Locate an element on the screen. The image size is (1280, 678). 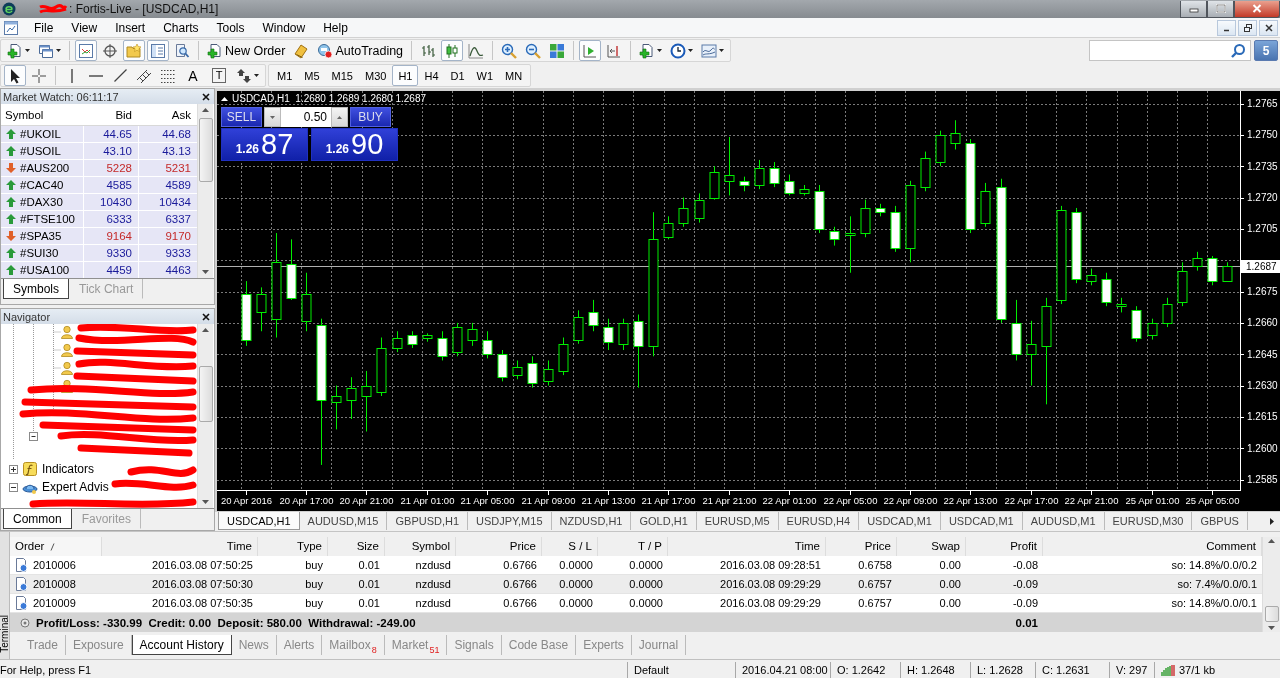
volume-field: 0.50 is located at coordinates (306, 117).